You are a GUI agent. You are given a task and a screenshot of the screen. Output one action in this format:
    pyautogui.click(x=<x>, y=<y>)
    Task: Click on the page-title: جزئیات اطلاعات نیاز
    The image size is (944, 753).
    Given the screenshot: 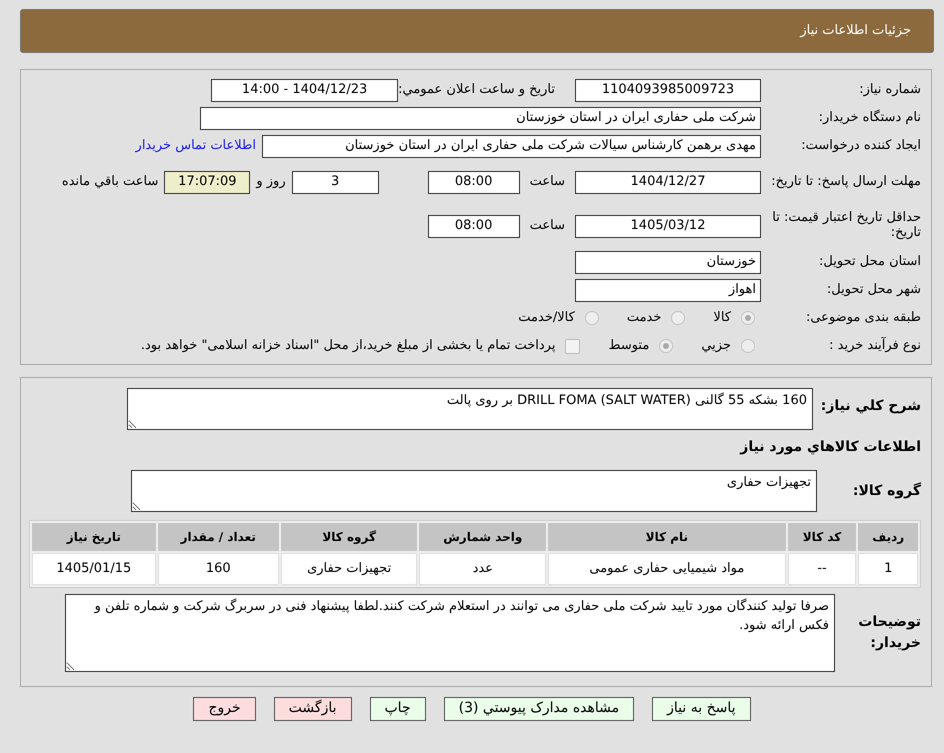 What is the action you would take?
    pyautogui.click(x=855, y=31)
    